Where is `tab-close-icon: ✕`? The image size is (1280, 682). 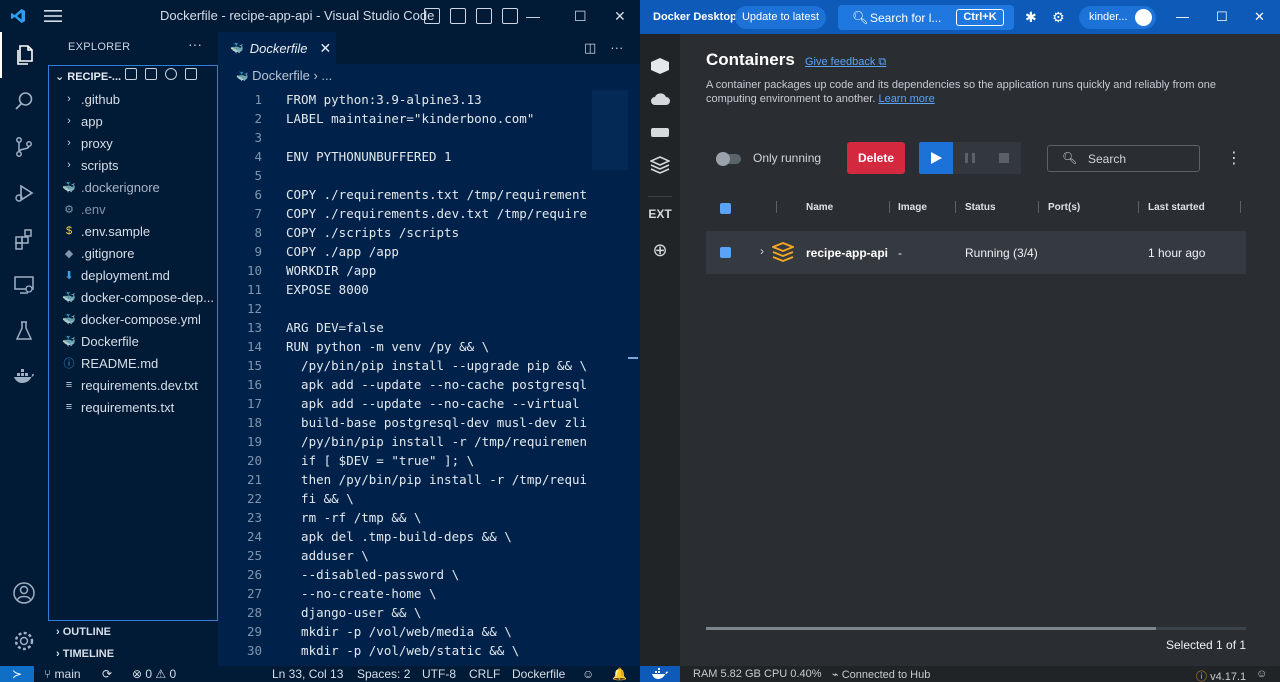
tab-close-icon: ✕ is located at coordinates (326, 48).